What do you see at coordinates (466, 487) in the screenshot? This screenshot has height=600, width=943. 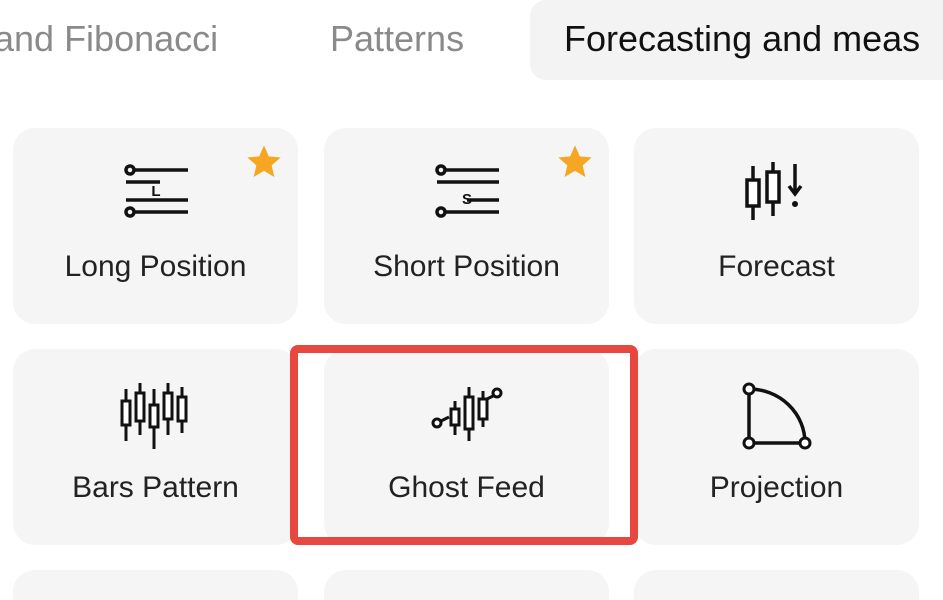 I see `tool-label: Ghost Feed` at bounding box center [466, 487].